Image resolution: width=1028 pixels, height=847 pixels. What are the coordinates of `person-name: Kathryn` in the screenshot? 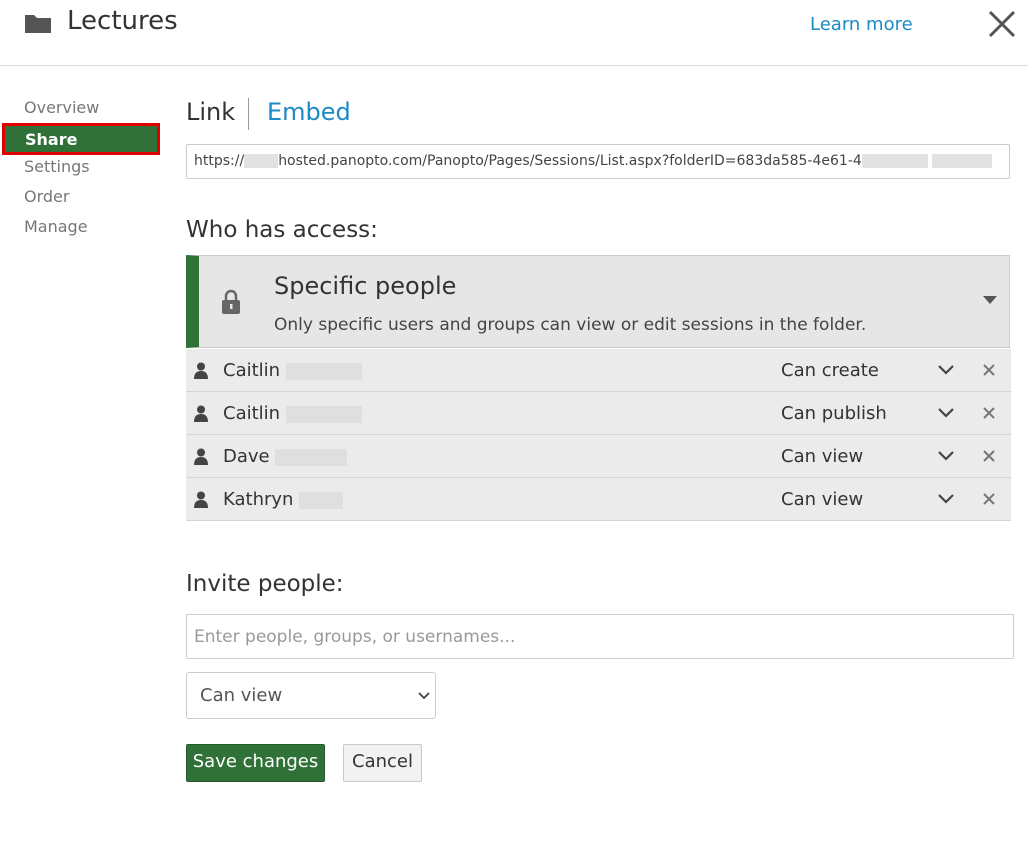 It's located at (283, 499).